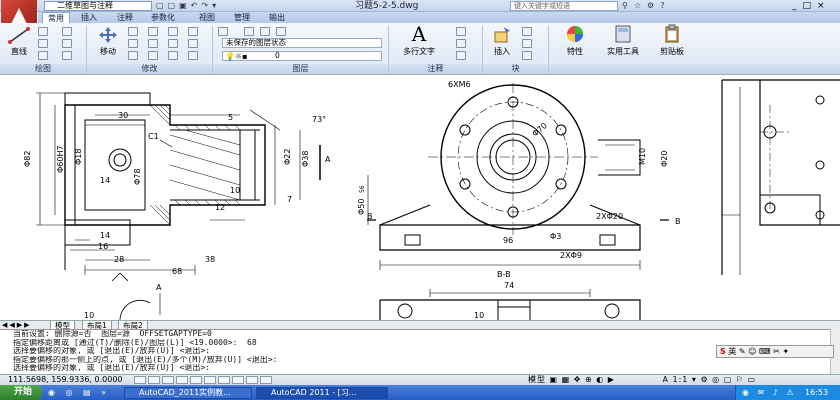 Image resolution: width=840 pixels, height=400 pixels. Describe the element at coordinates (824, 6) in the screenshot. I see `close-button: ×` at that location.